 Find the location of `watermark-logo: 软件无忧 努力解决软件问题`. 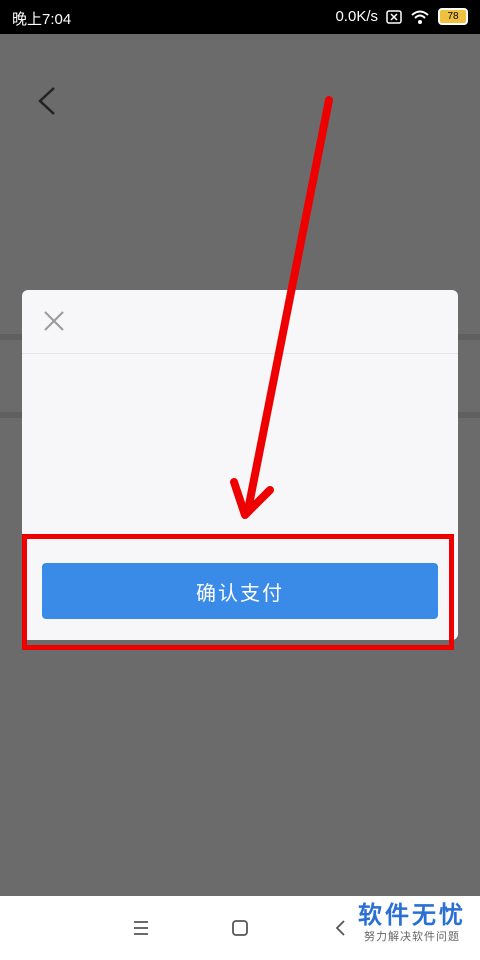

watermark-logo: 软件无忧 努力解决软件问题 is located at coordinates (412, 923).